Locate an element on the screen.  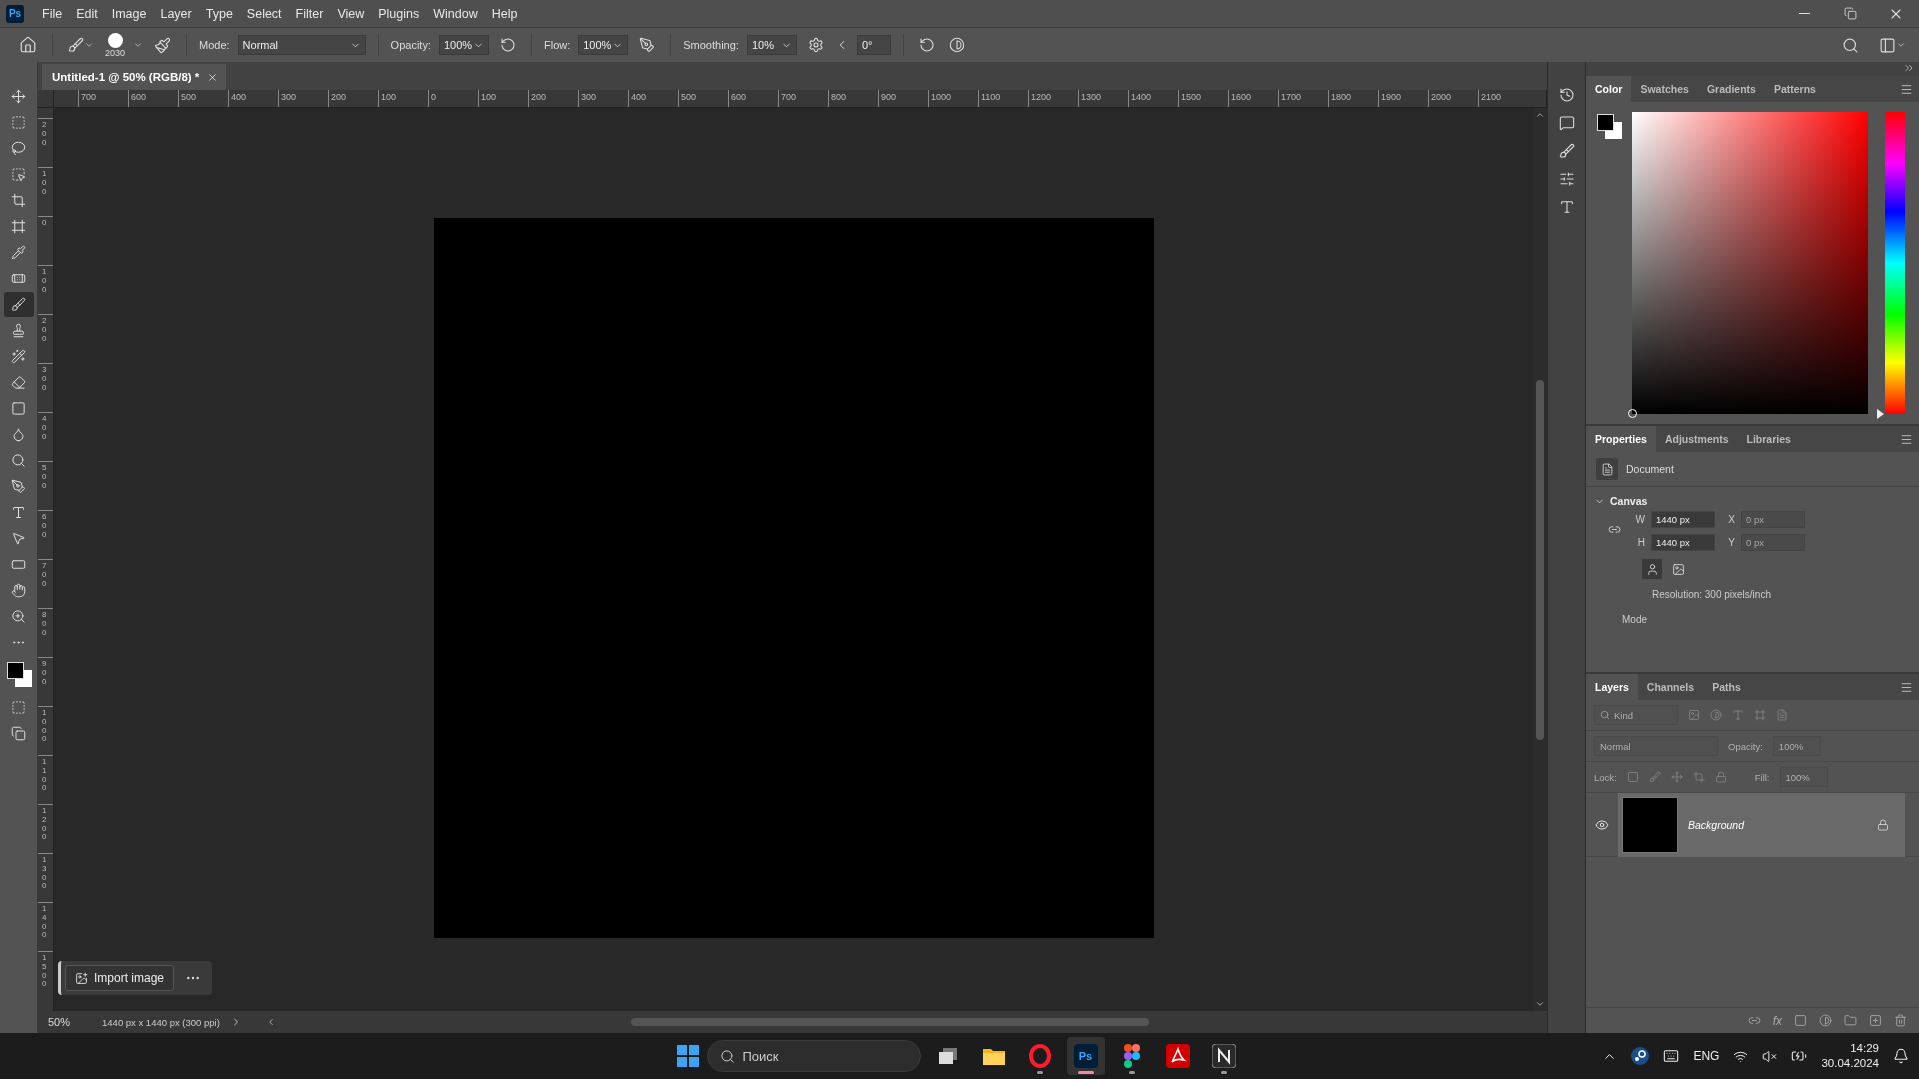
panel-tab: Libraries is located at coordinates (1768, 439).